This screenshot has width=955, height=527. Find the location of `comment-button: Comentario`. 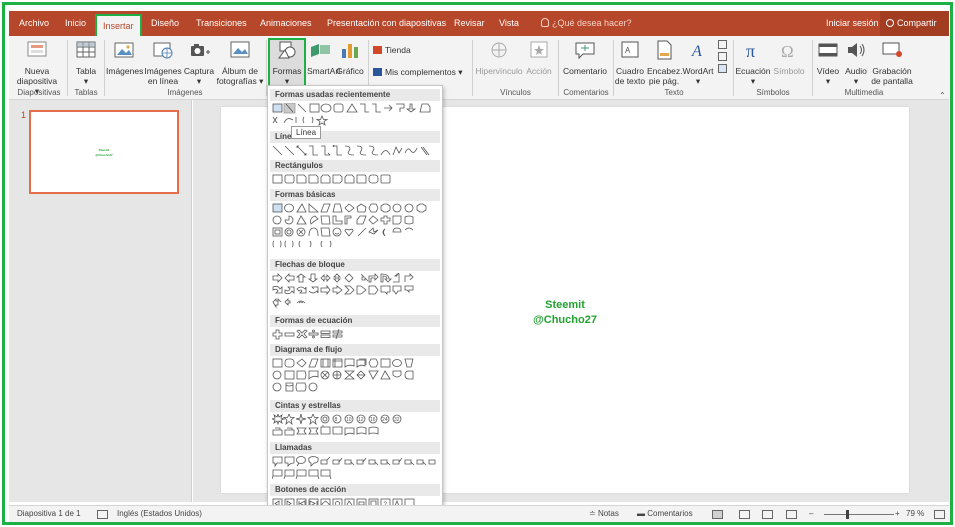

comment-button: Comentario is located at coordinates (585, 57).